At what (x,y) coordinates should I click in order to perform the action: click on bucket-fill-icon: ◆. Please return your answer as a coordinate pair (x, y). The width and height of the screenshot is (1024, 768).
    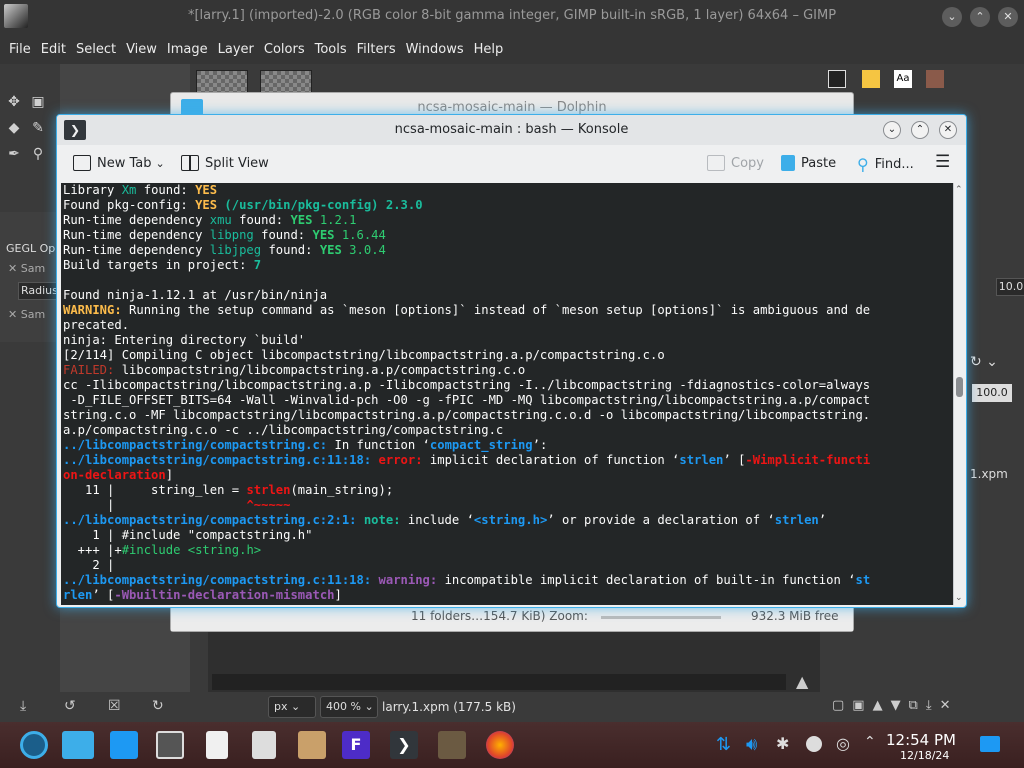
    Looking at the image, I should click on (14, 128).